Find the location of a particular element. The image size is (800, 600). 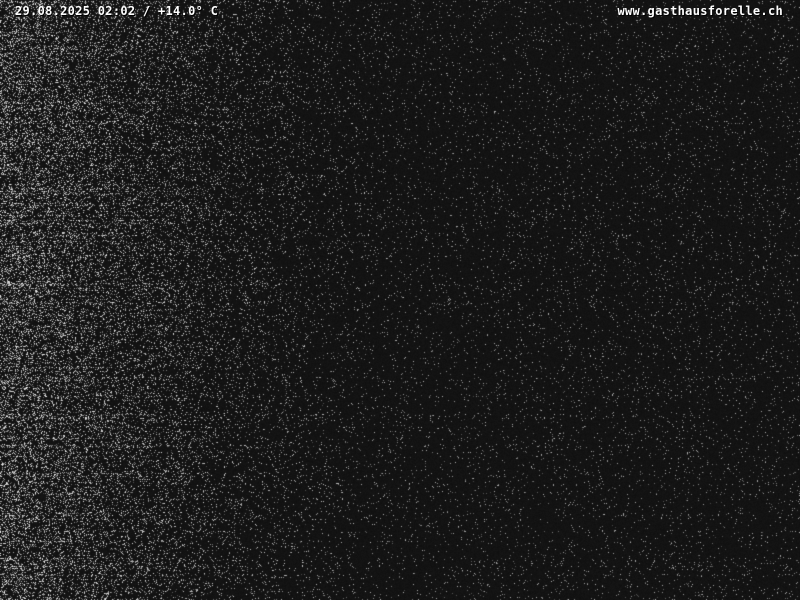

timestamp-temperature-label: 29.08.2025 02:02 / +14.0° C is located at coordinates (117, 11).